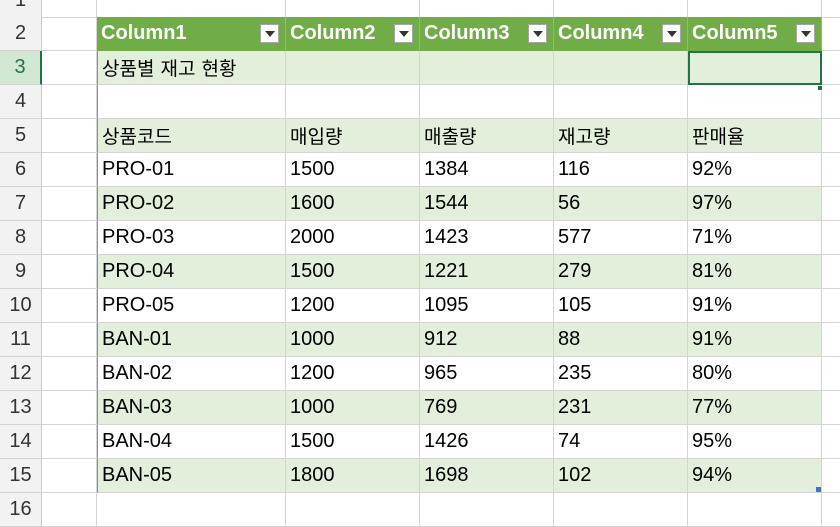 This screenshot has width=840, height=527. I want to click on table-label-cell: 상품코드, so click(191, 136).